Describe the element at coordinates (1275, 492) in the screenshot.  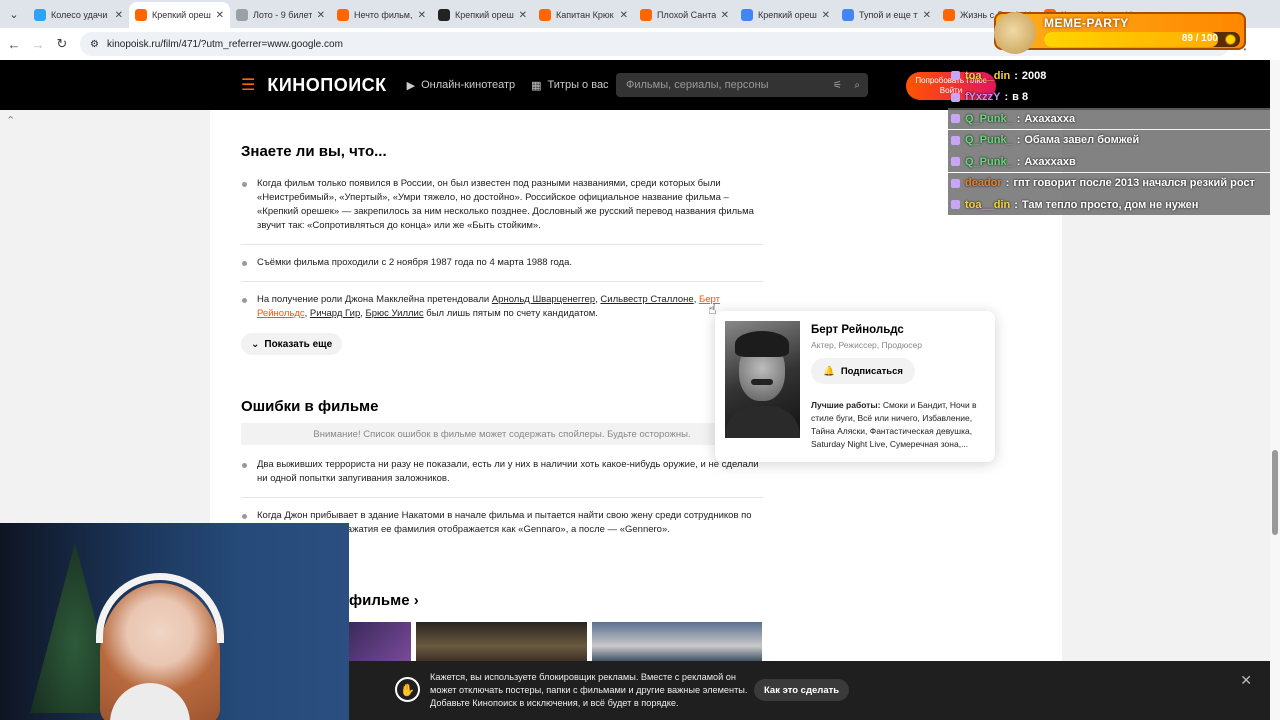
I see `scrollbar-thumb` at that location.